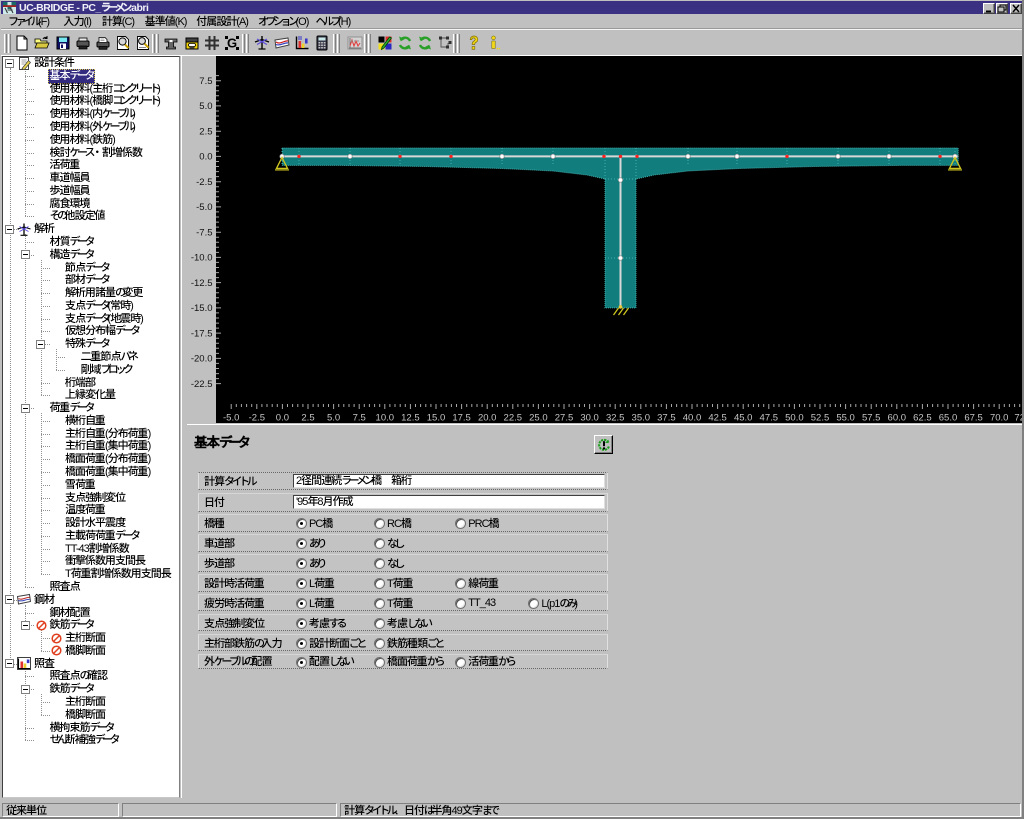 The image size is (1024, 819). What do you see at coordinates (564, 418) in the screenshot?
I see `svg-text: 27.5` at bounding box center [564, 418].